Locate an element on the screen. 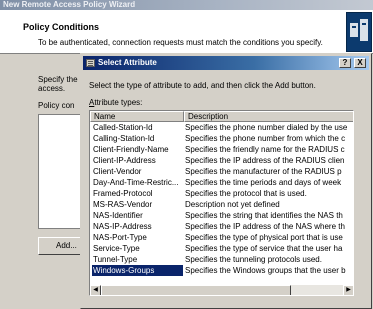  attribute-name: Client-Vendor is located at coordinates (117, 171).